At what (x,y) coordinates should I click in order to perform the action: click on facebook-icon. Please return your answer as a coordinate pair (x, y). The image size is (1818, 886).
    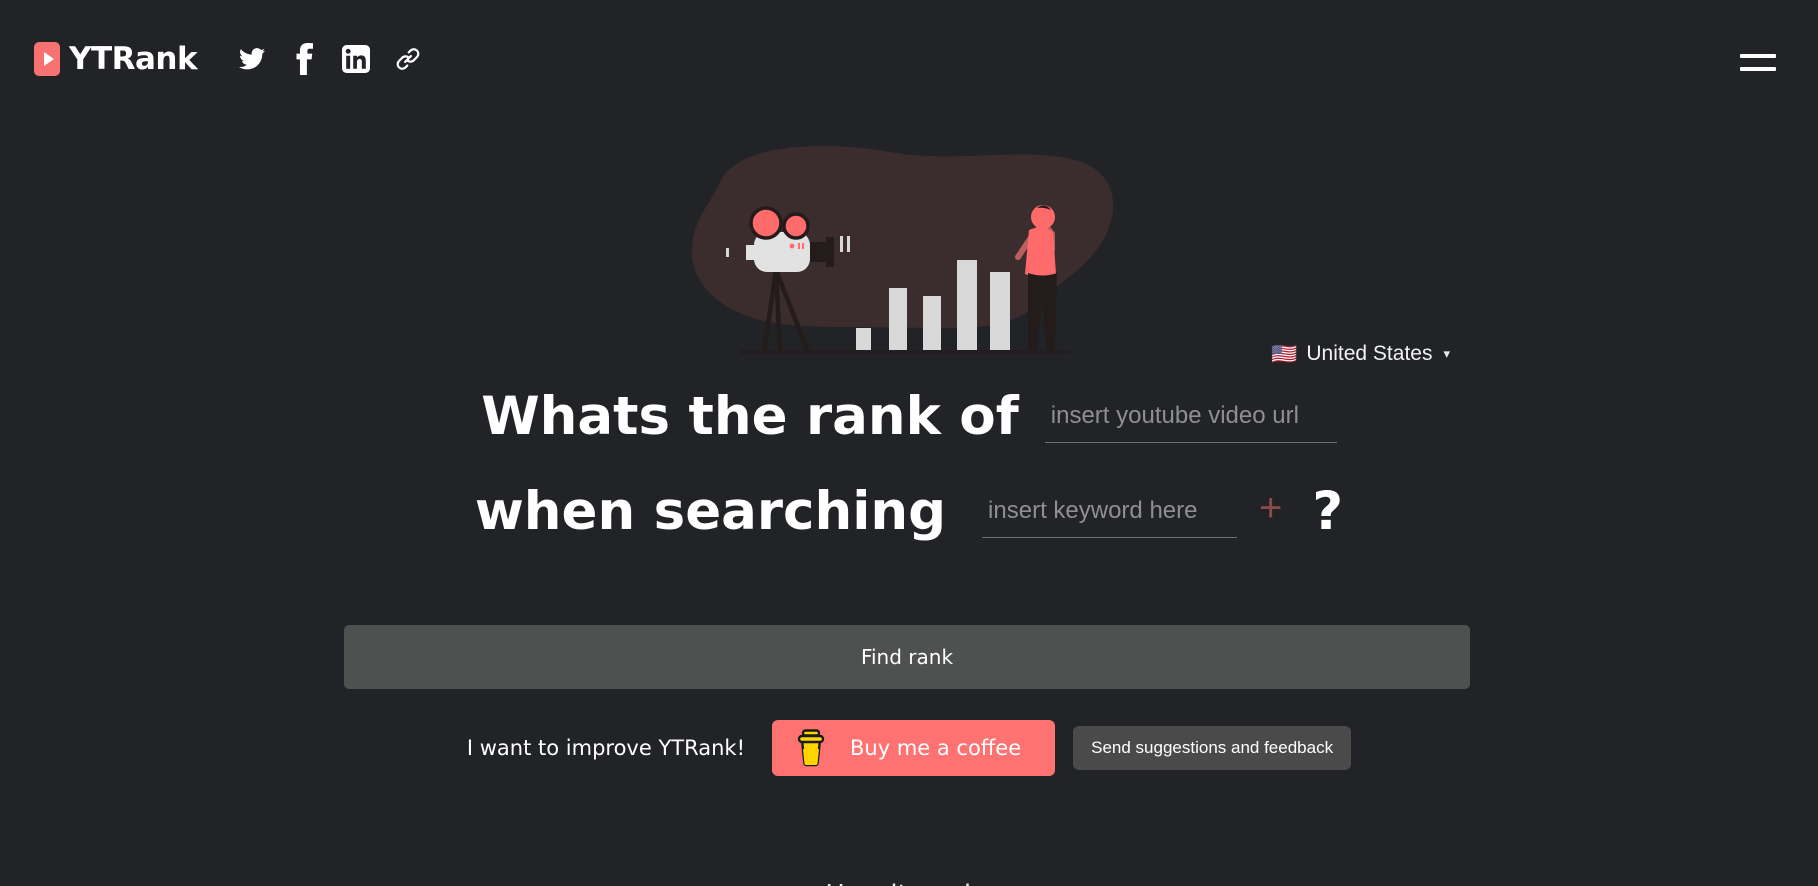
    Looking at the image, I should click on (304, 59).